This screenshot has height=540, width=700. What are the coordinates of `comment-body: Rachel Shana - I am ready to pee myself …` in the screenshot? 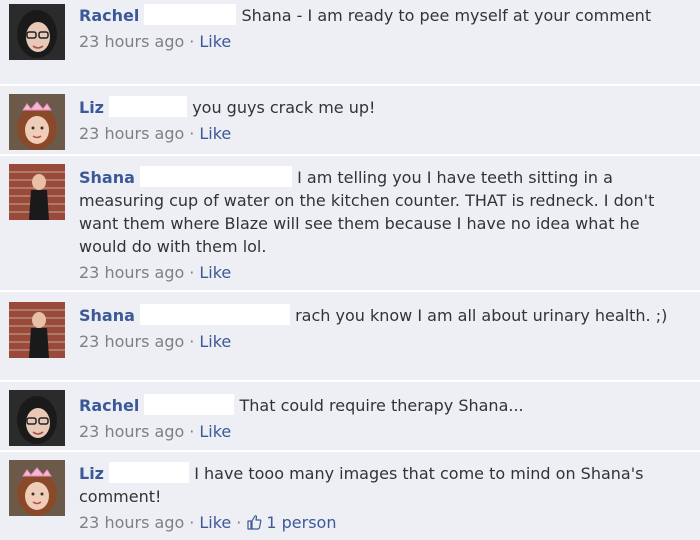 It's located at (384, 28).